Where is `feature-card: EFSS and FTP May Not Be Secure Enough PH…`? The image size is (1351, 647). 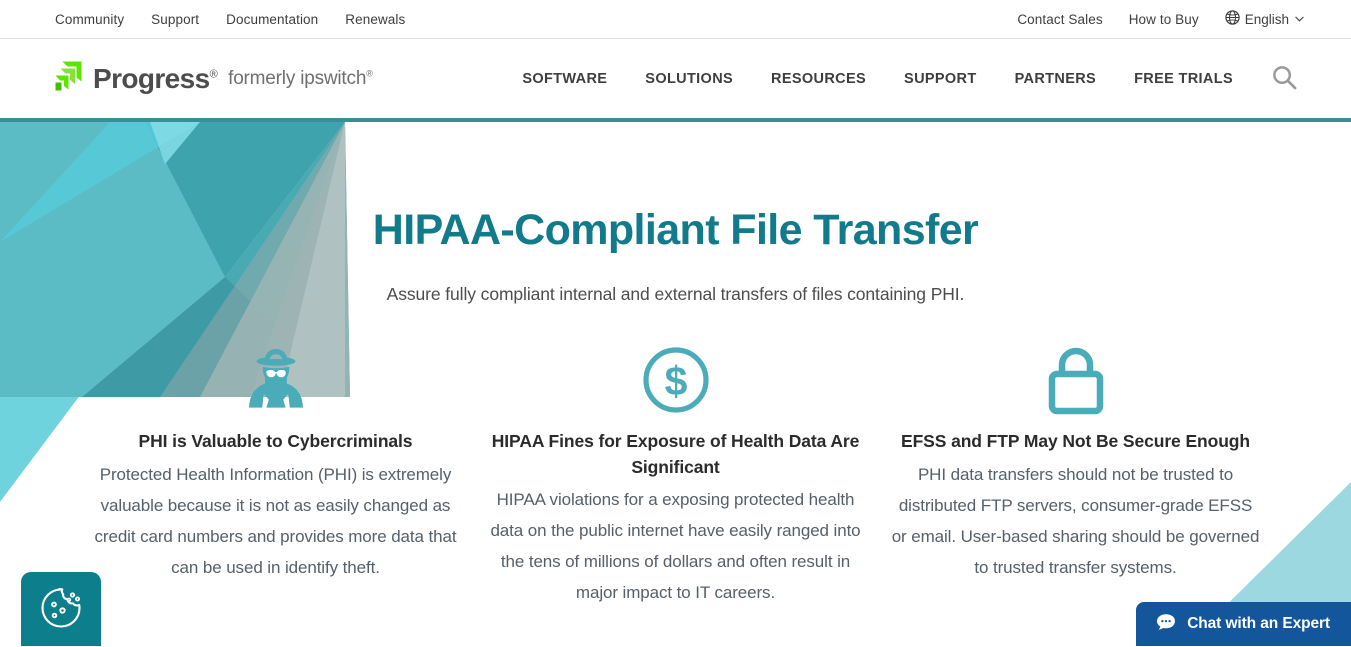 feature-card: EFSS and FTP May Not Be Secure Enough PH… is located at coordinates (1076, 476).